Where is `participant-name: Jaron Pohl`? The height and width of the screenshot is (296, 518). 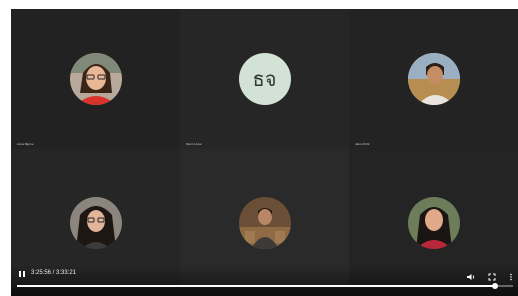 participant-name: Jaron Pohl is located at coordinates (362, 144).